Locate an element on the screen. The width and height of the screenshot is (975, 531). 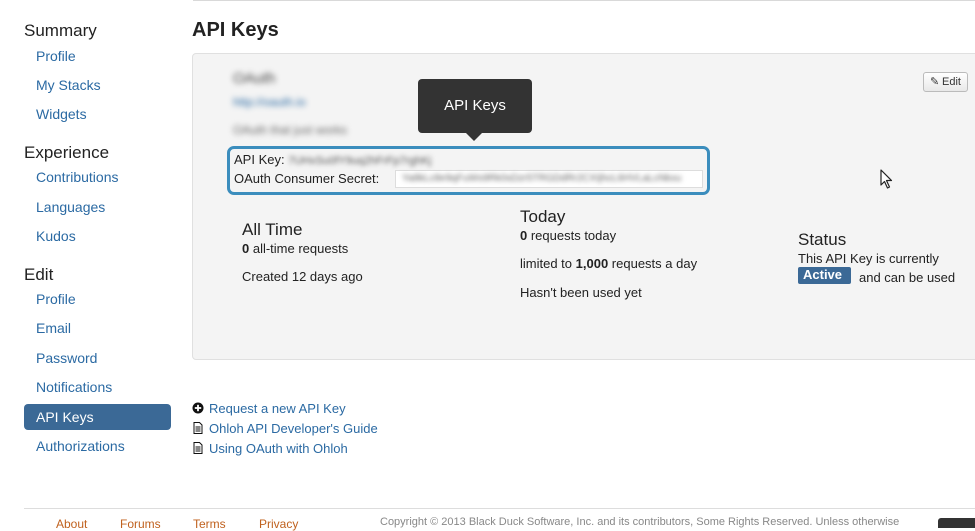
status-heading: Status is located at coordinates (822, 239).